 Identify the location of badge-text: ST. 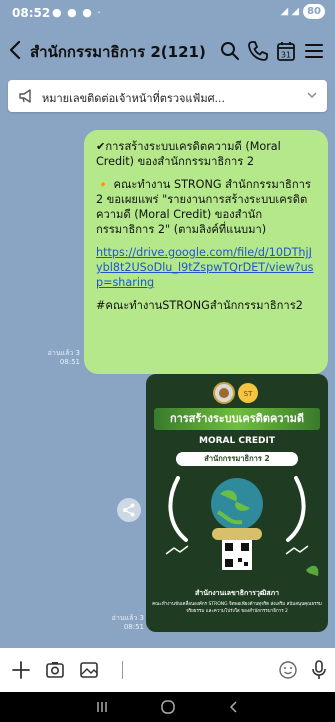
(248, 394).